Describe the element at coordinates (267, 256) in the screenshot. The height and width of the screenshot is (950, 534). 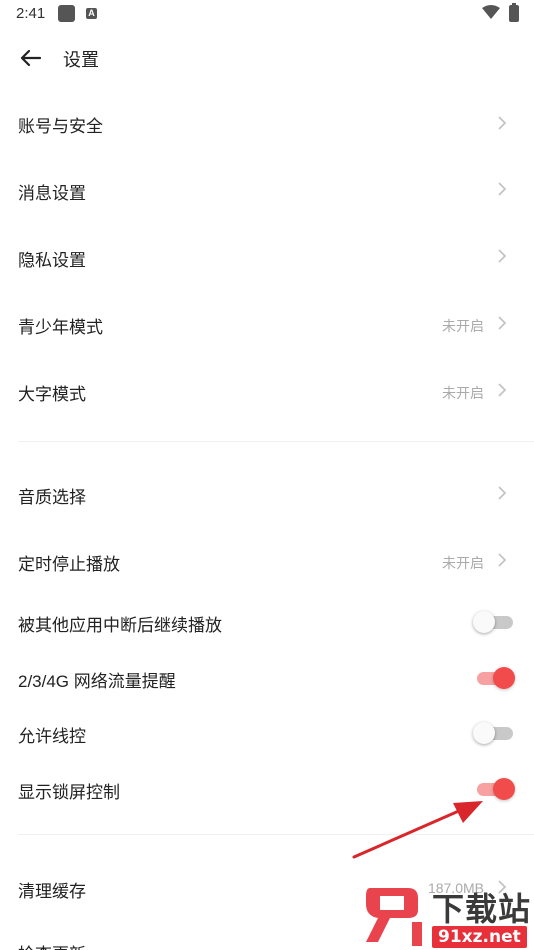
I see `settings-item-privacy: 隐私设置` at that location.